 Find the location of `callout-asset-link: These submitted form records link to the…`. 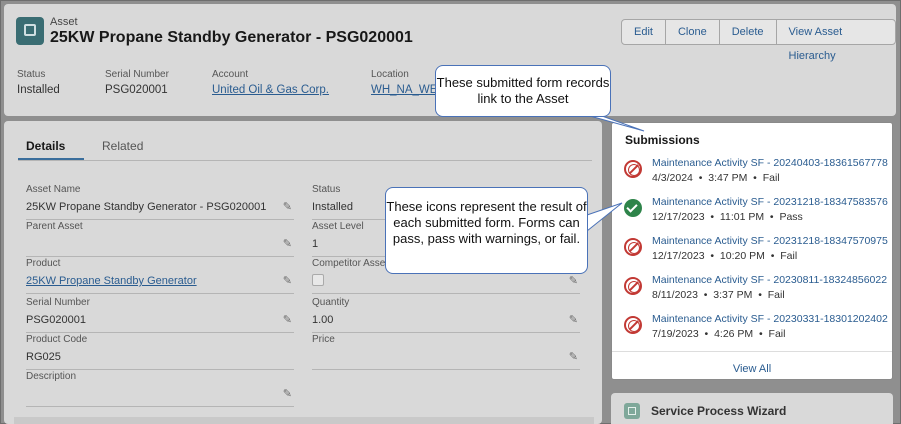

callout-asset-link: These submitted form records link to the… is located at coordinates (523, 91).